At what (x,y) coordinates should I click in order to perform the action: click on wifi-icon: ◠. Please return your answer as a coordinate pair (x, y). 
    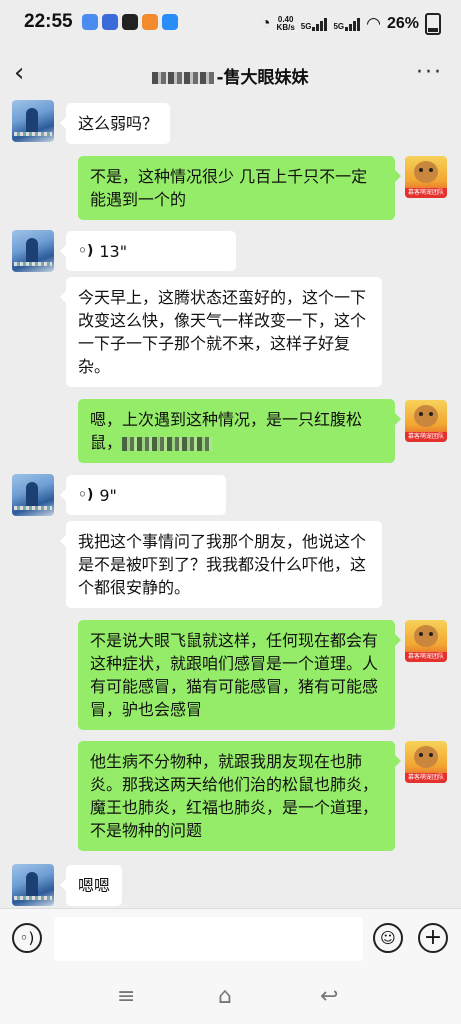
    Looking at the image, I should click on (373, 23).